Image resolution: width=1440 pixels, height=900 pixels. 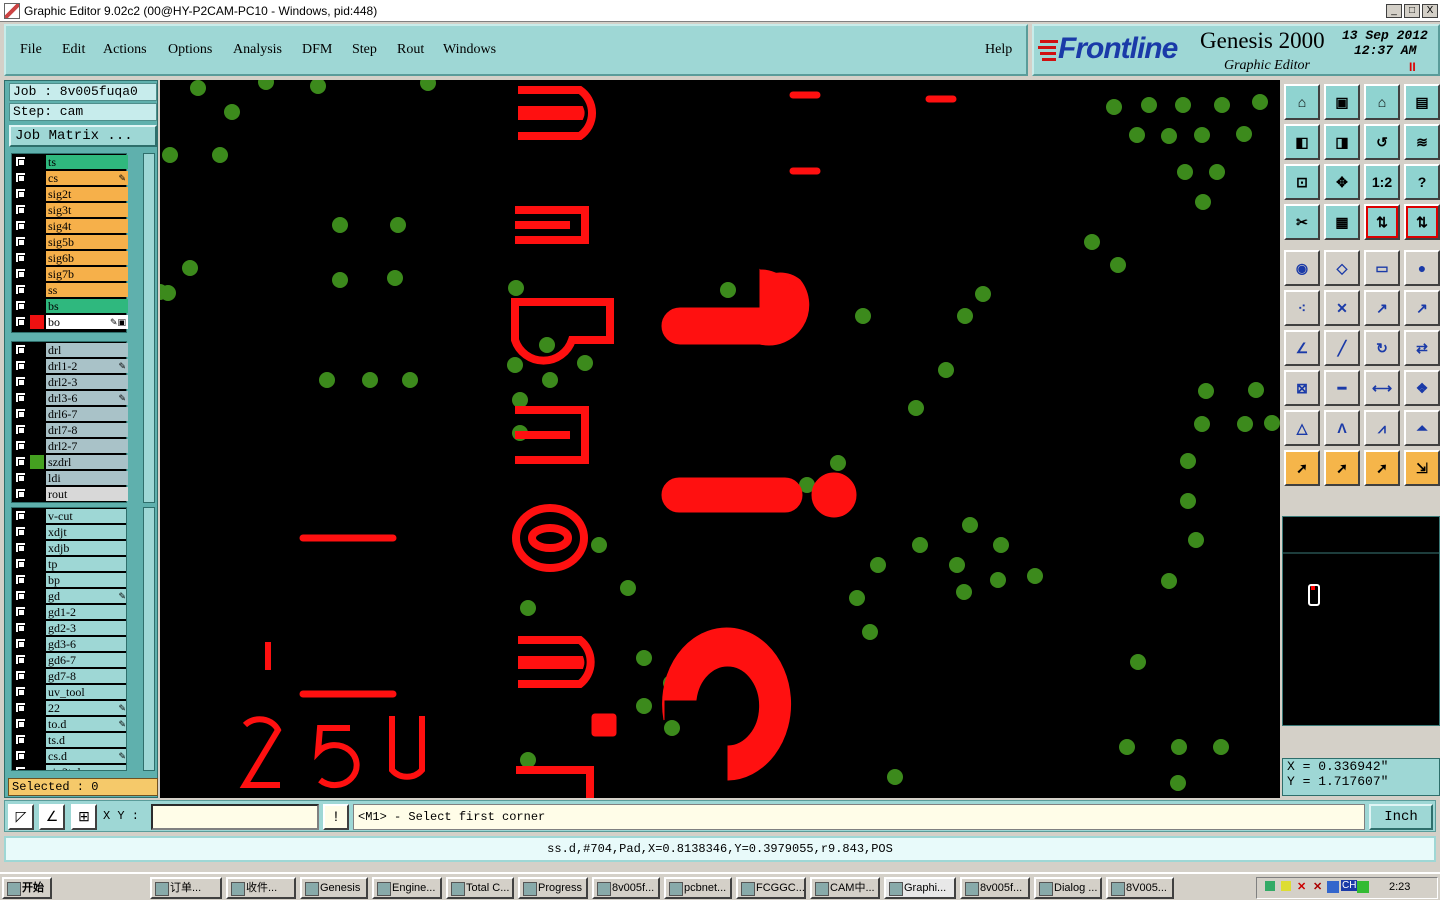 I want to click on layer-name: gd7-8, so click(x=86, y=676).